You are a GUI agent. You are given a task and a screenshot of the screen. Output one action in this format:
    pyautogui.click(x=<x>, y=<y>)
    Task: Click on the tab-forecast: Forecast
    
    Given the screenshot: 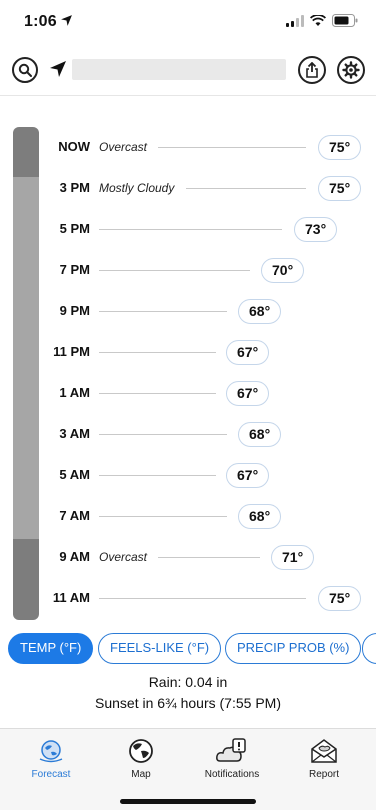 What is the action you would take?
    pyautogui.click(x=51, y=758)
    